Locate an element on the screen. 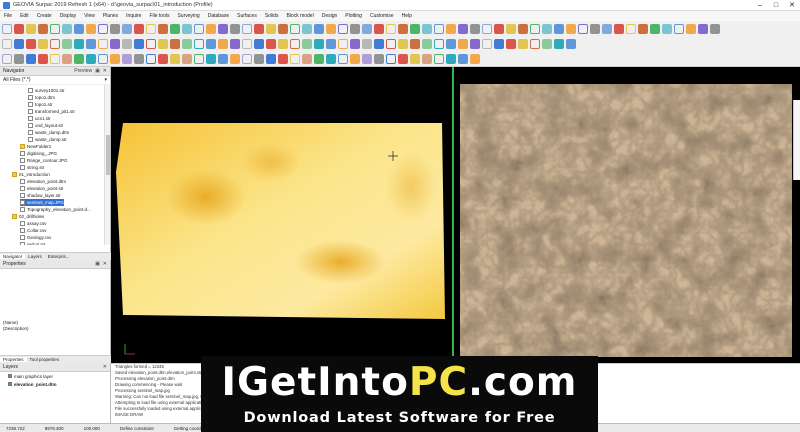 This screenshot has height=432, width=800. menu-plotting: Plotting is located at coordinates (353, 16).